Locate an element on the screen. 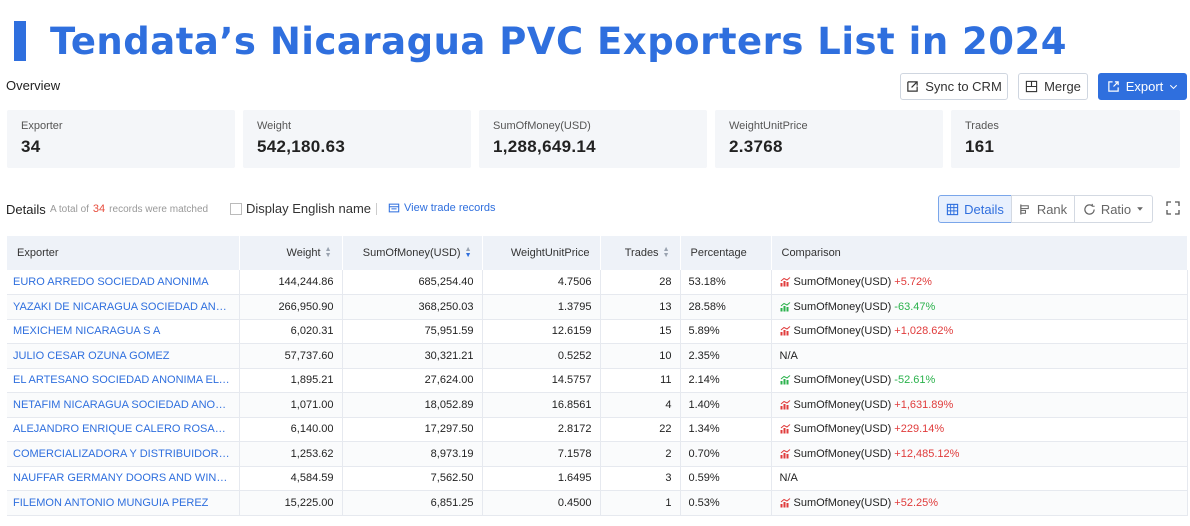 Image resolution: width=1190 pixels, height=526 pixels. sum-cell: 8,973.19 is located at coordinates (412, 454).